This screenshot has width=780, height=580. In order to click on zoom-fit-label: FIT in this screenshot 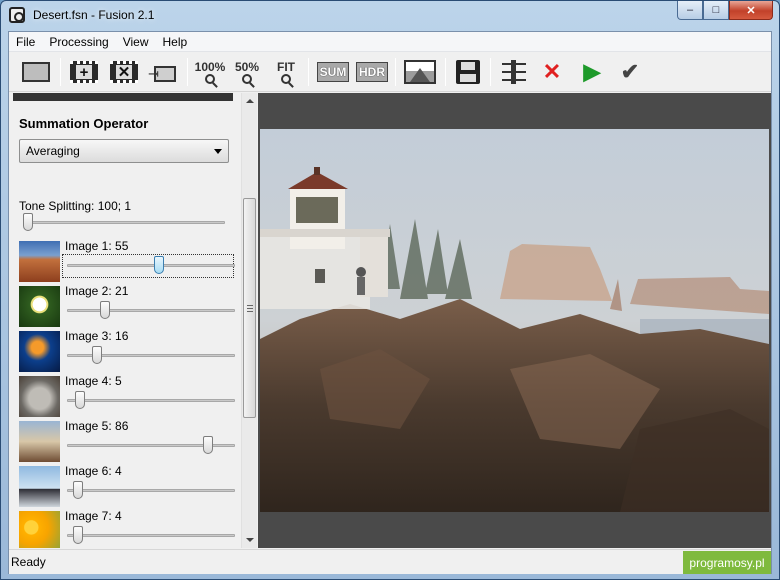, I will do `click(286, 66)`.